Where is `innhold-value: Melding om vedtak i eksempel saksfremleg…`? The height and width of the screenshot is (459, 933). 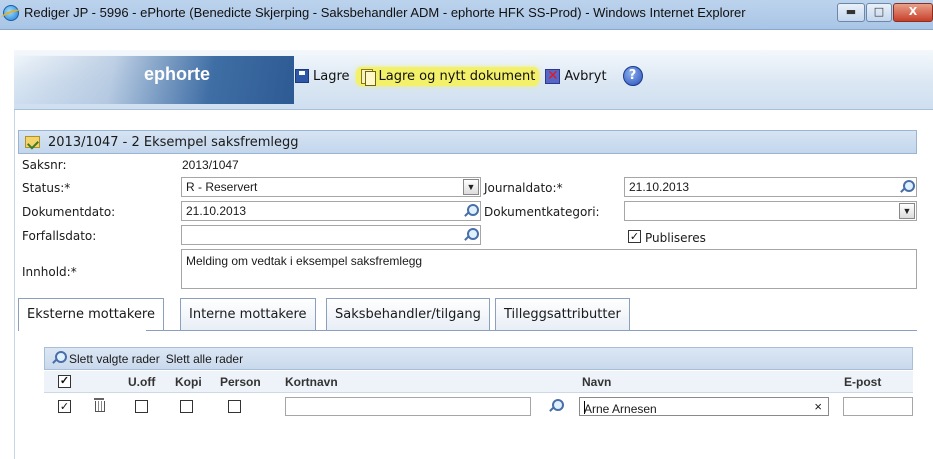 innhold-value: Melding om vedtak i eksempel saksfremleg… is located at coordinates (304, 261).